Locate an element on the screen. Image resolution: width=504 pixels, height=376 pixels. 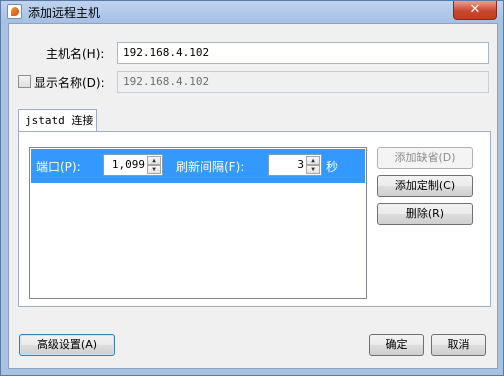
host-name-field: 192.168.4.102 is located at coordinates (303, 53).